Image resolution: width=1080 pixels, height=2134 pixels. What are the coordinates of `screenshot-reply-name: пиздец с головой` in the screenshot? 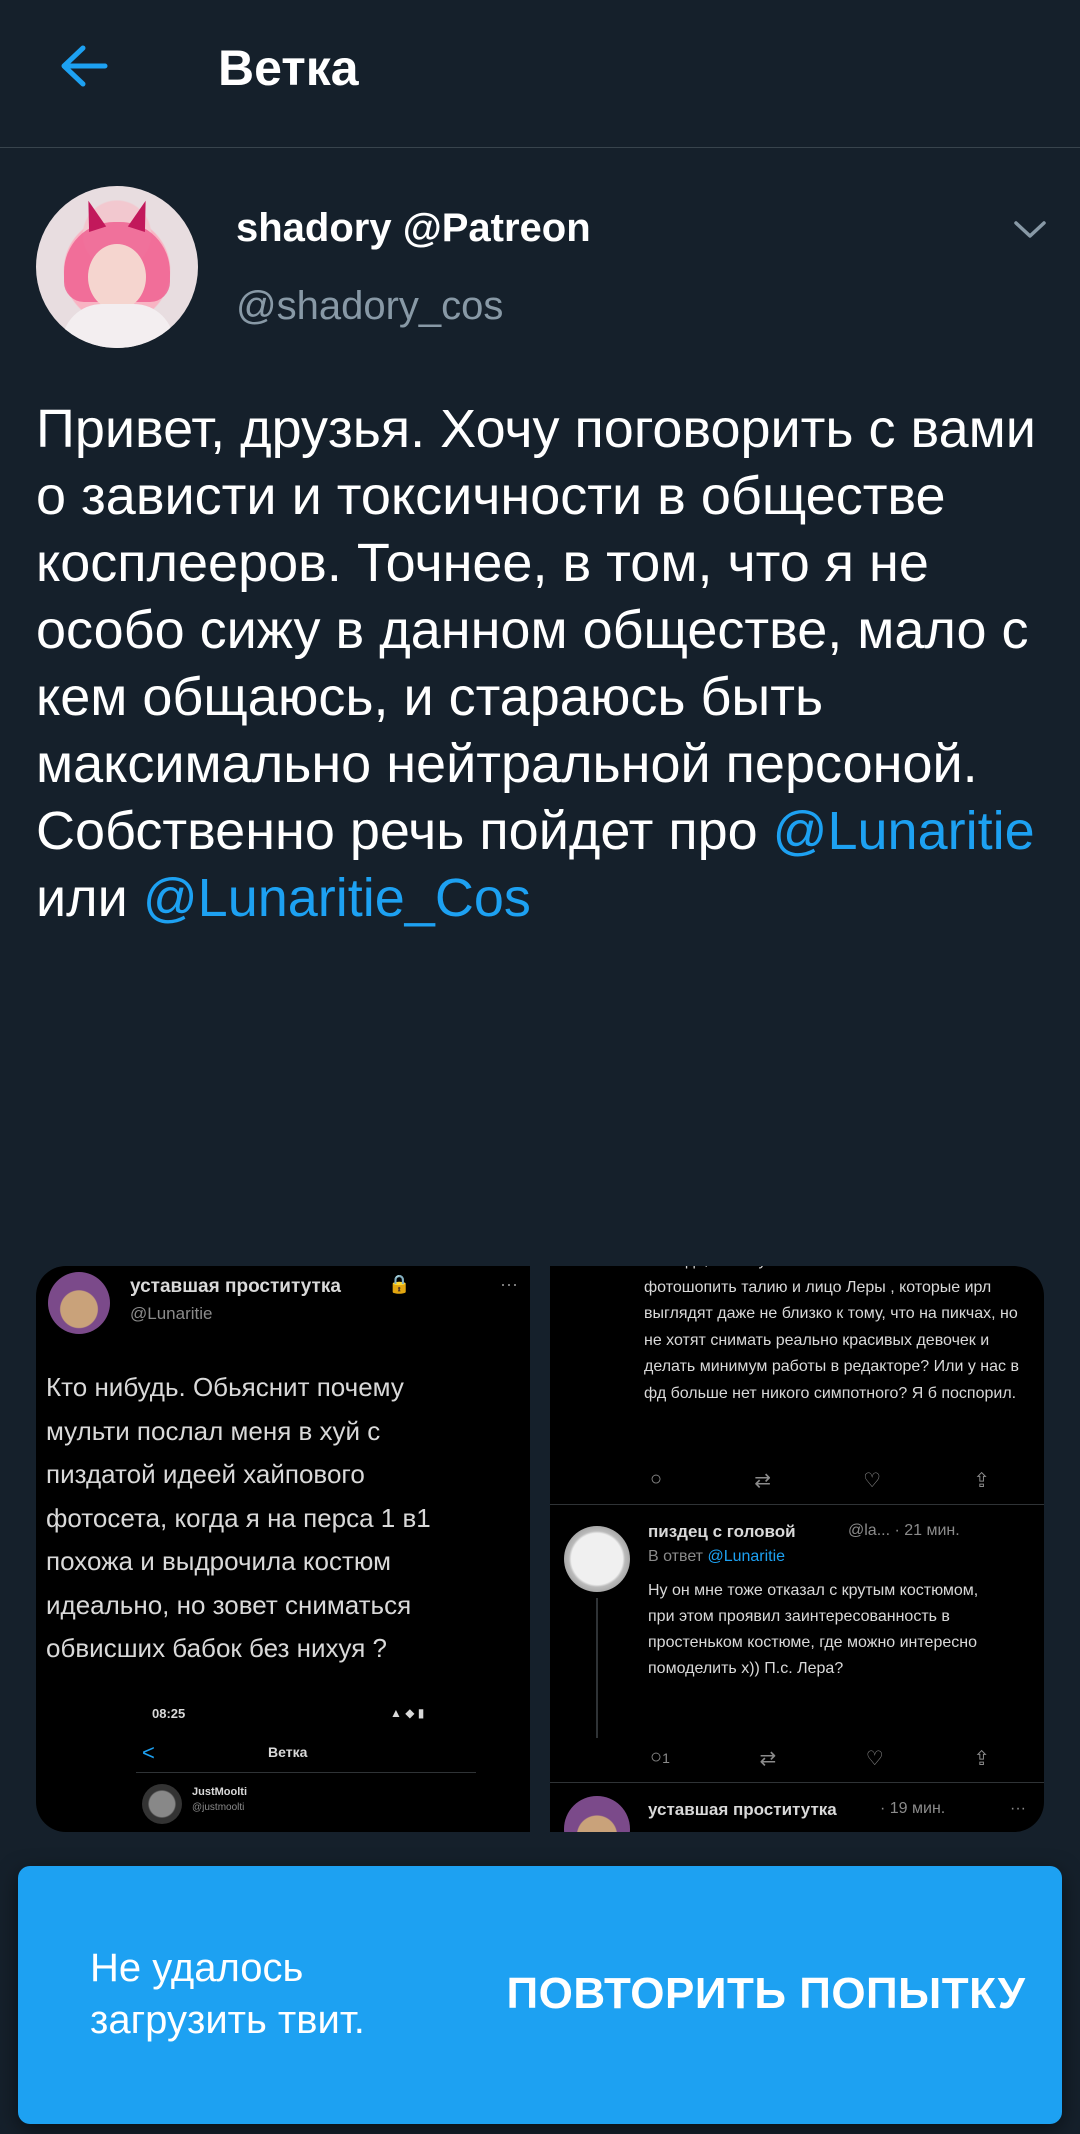 It's located at (722, 1531).